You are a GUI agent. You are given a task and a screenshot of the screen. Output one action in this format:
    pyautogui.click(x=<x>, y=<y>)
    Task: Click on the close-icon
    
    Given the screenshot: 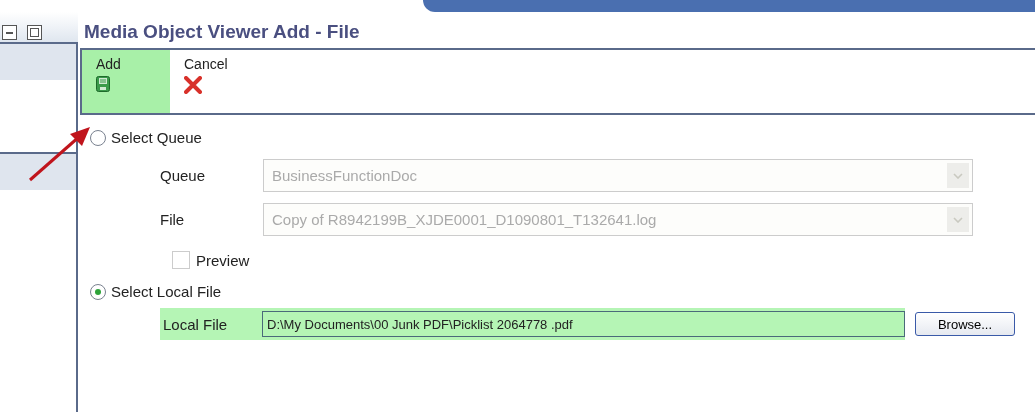 What is the action you would take?
    pyautogui.click(x=193, y=85)
    